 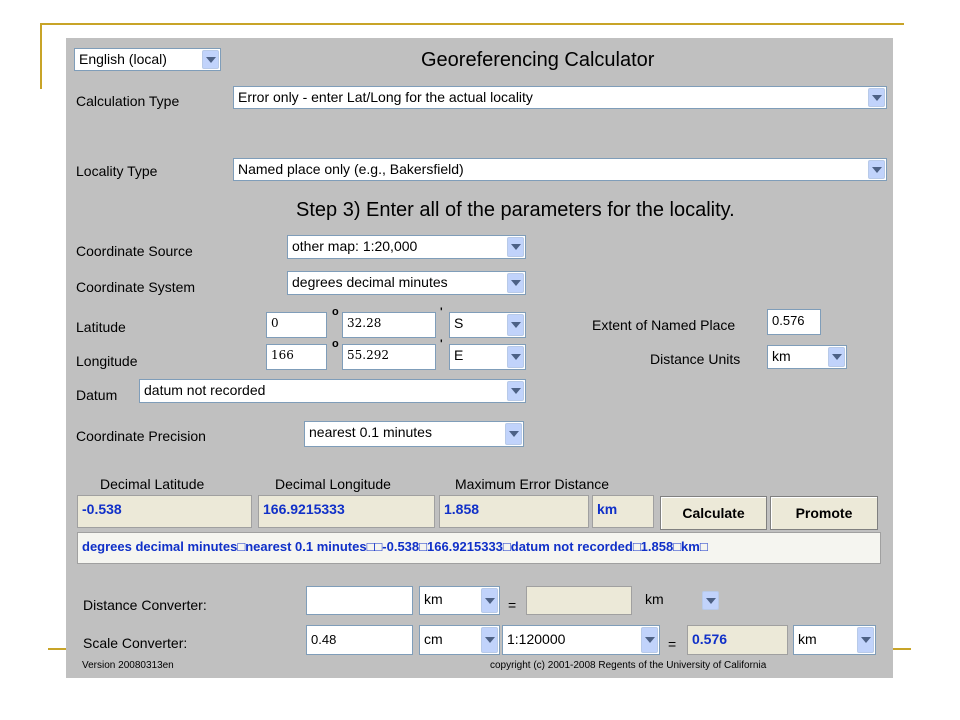 What do you see at coordinates (359, 640) in the screenshot?
I see `scale-converter-input: 0.48` at bounding box center [359, 640].